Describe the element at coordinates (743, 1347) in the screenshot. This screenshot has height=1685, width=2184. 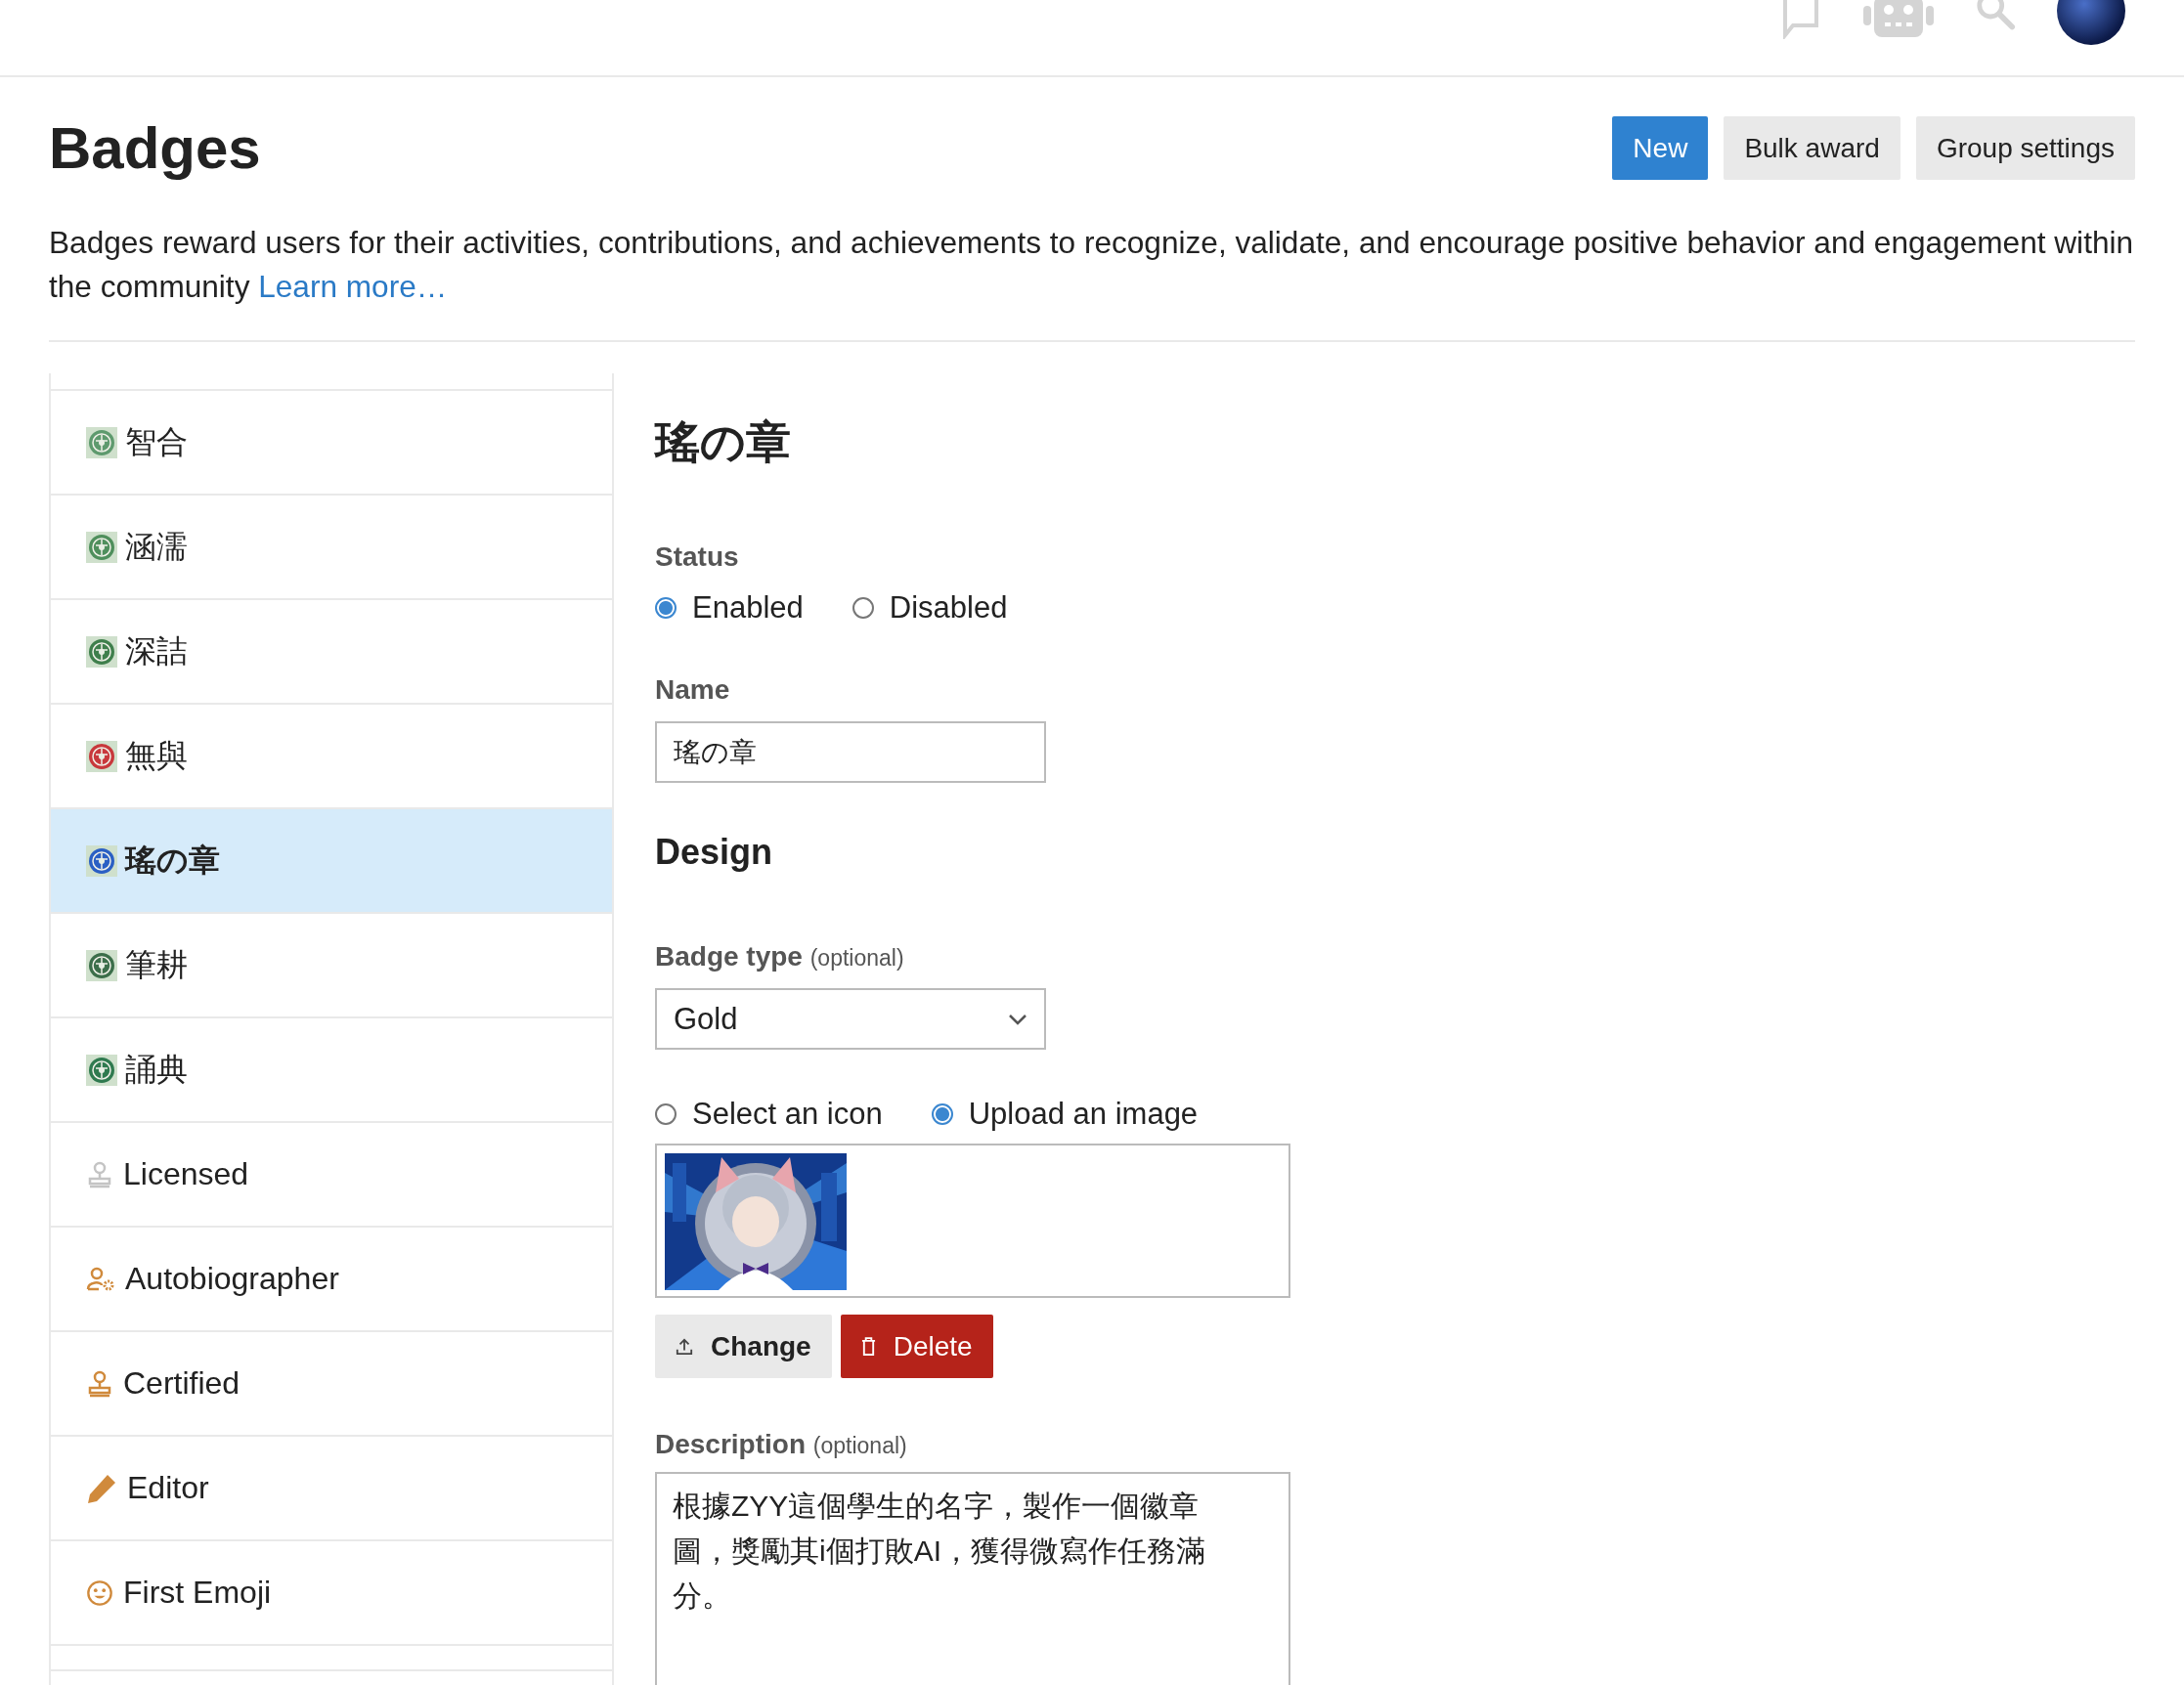
I see `change-button: Change` at that location.